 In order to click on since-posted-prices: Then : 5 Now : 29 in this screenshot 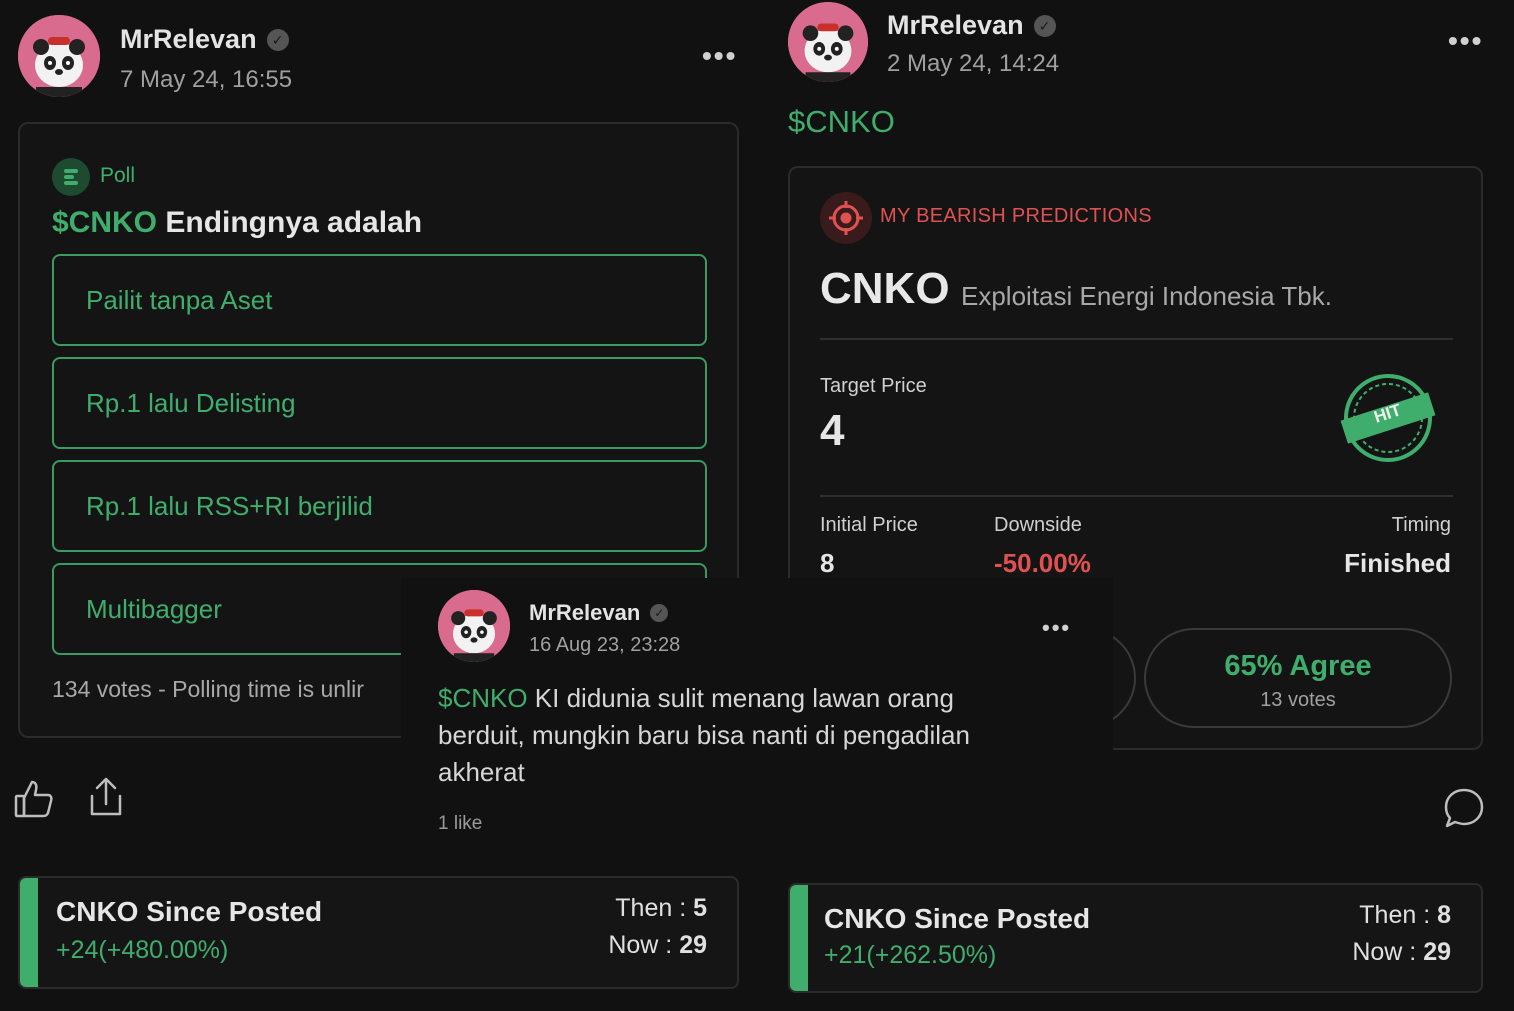, I will do `click(657, 927)`.